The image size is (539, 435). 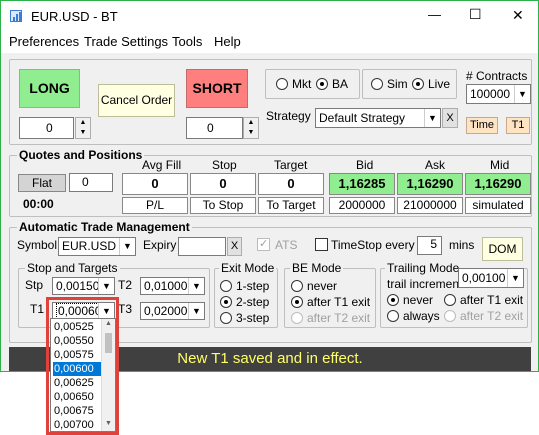 What do you see at coordinates (475, 14) in the screenshot?
I see `maximize-icon: ☐` at bounding box center [475, 14].